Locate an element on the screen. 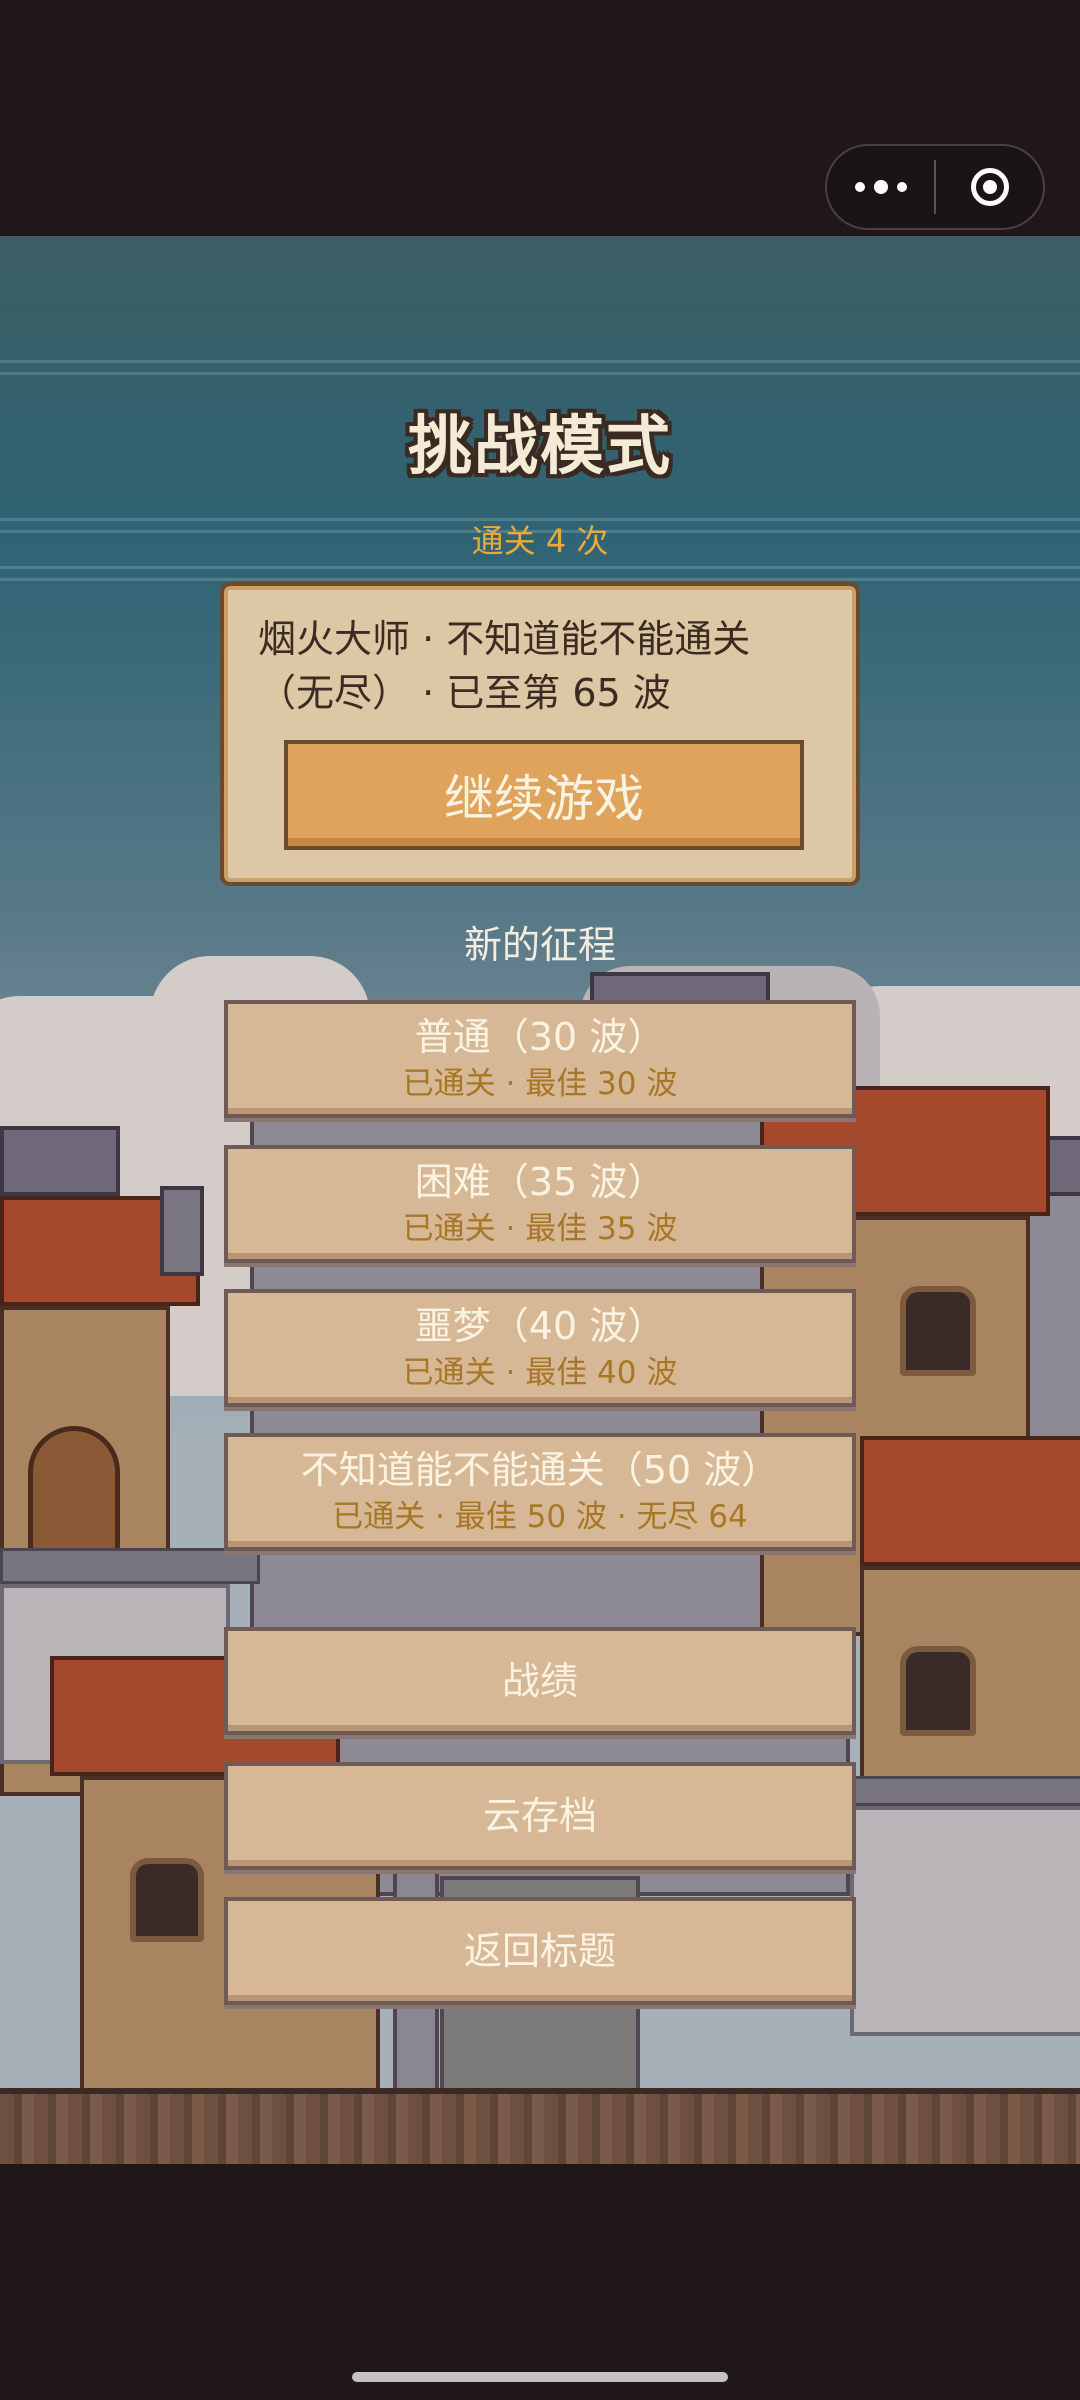 The height and width of the screenshot is (2400, 1080). house-door is located at coordinates (74, 1491).